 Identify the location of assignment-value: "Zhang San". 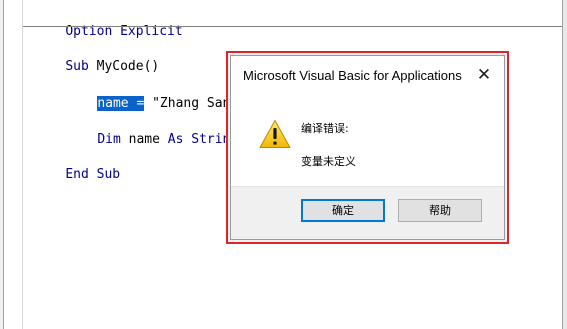
(191, 103).